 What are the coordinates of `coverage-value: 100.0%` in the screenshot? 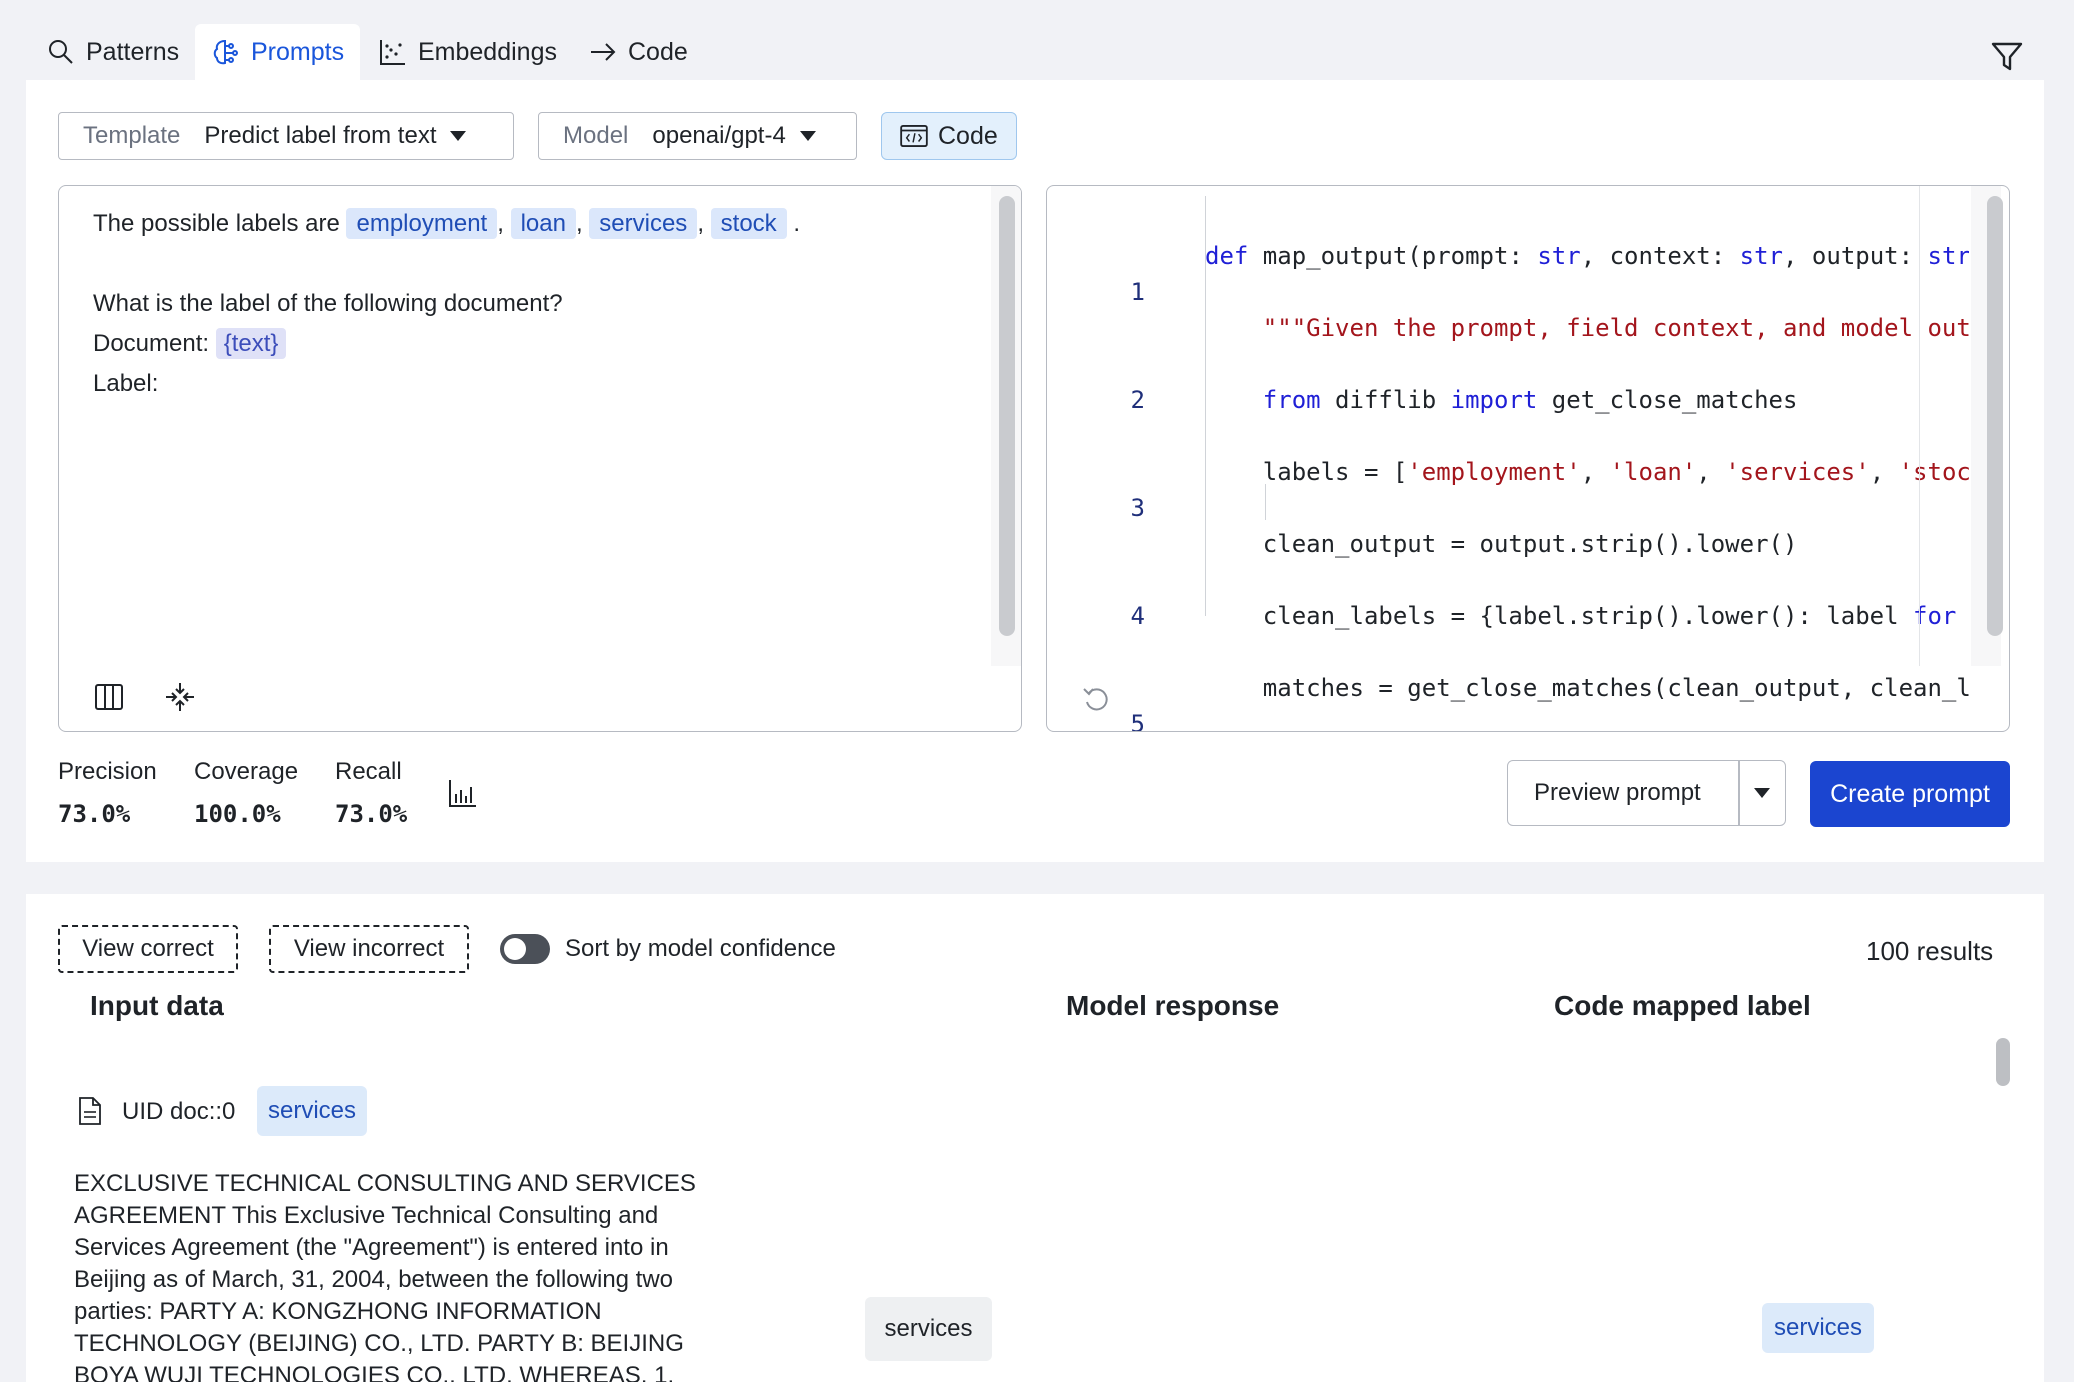 It's located at (237, 814).